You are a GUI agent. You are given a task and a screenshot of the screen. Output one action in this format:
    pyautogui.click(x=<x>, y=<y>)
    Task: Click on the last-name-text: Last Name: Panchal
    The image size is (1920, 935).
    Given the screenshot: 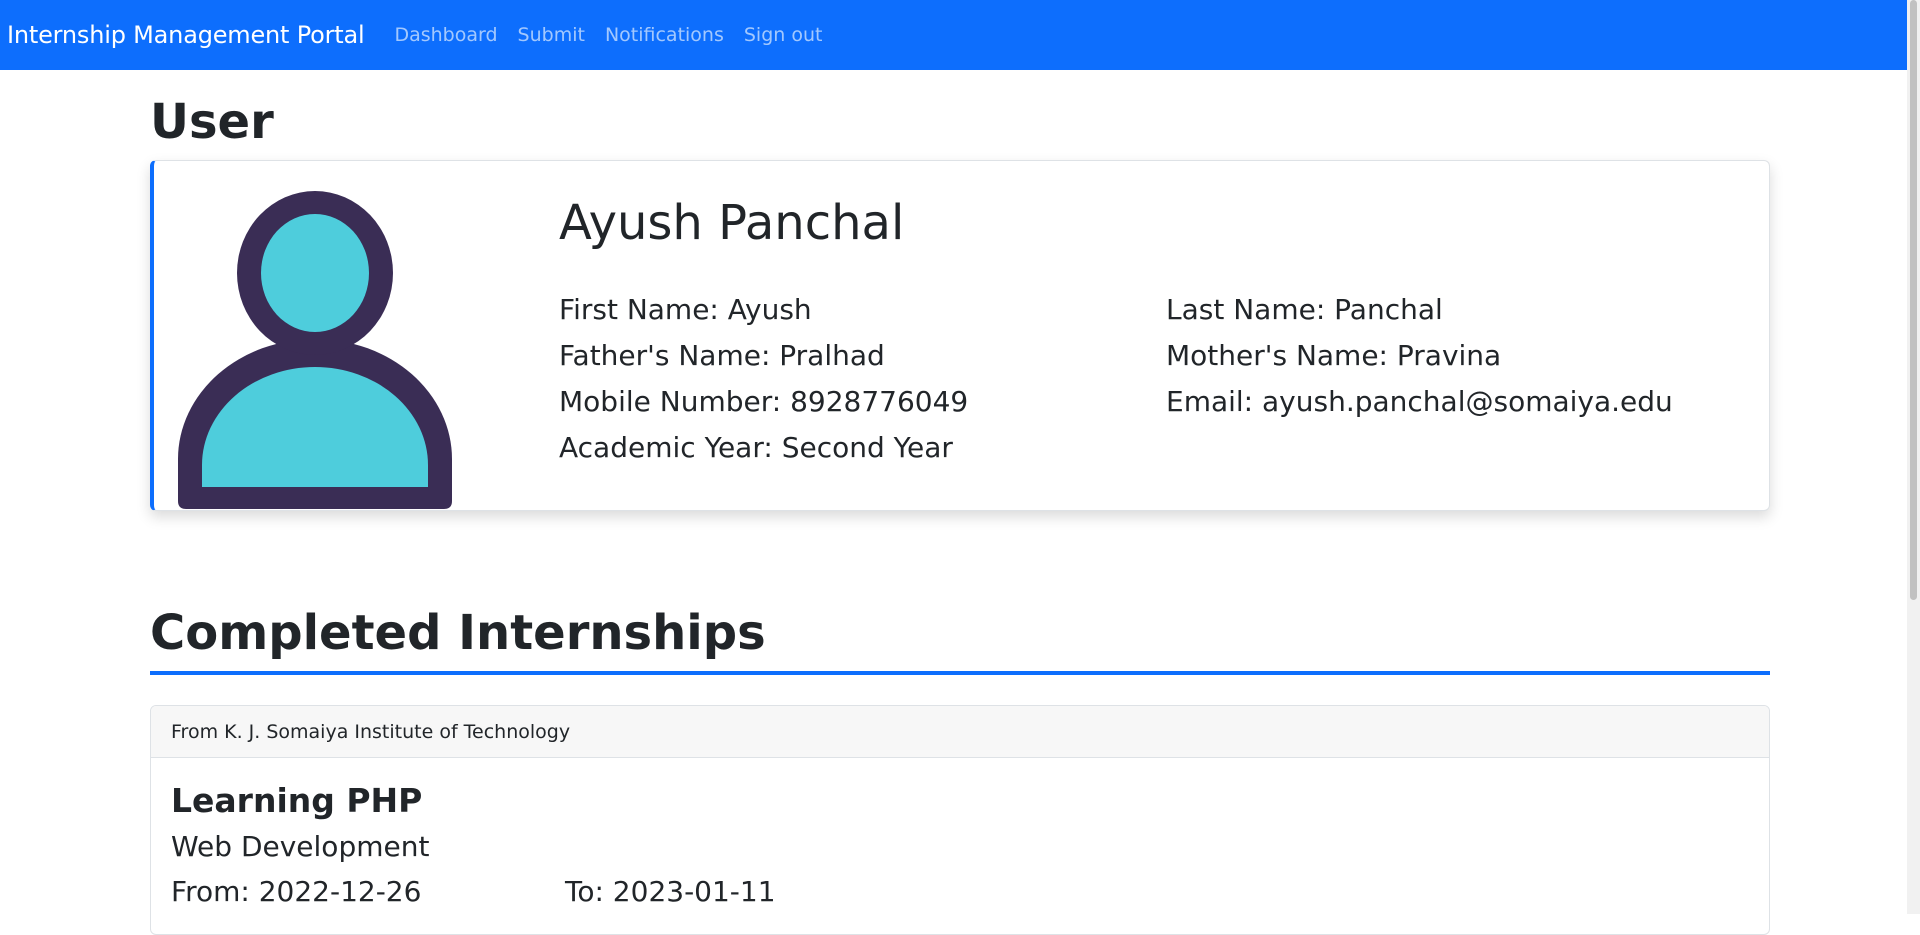 What is the action you would take?
    pyautogui.click(x=1304, y=309)
    